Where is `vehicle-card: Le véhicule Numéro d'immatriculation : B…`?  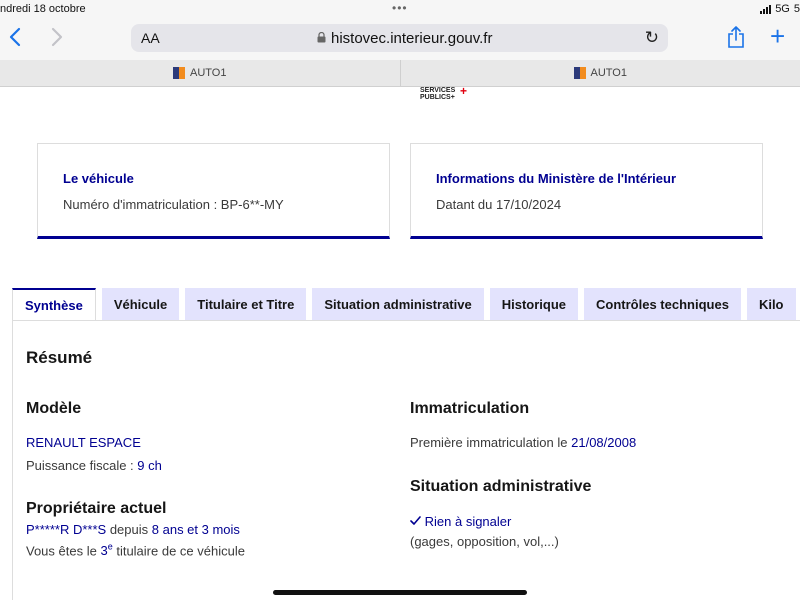 vehicle-card: Le véhicule Numéro d'immatriculation : B… is located at coordinates (213, 191).